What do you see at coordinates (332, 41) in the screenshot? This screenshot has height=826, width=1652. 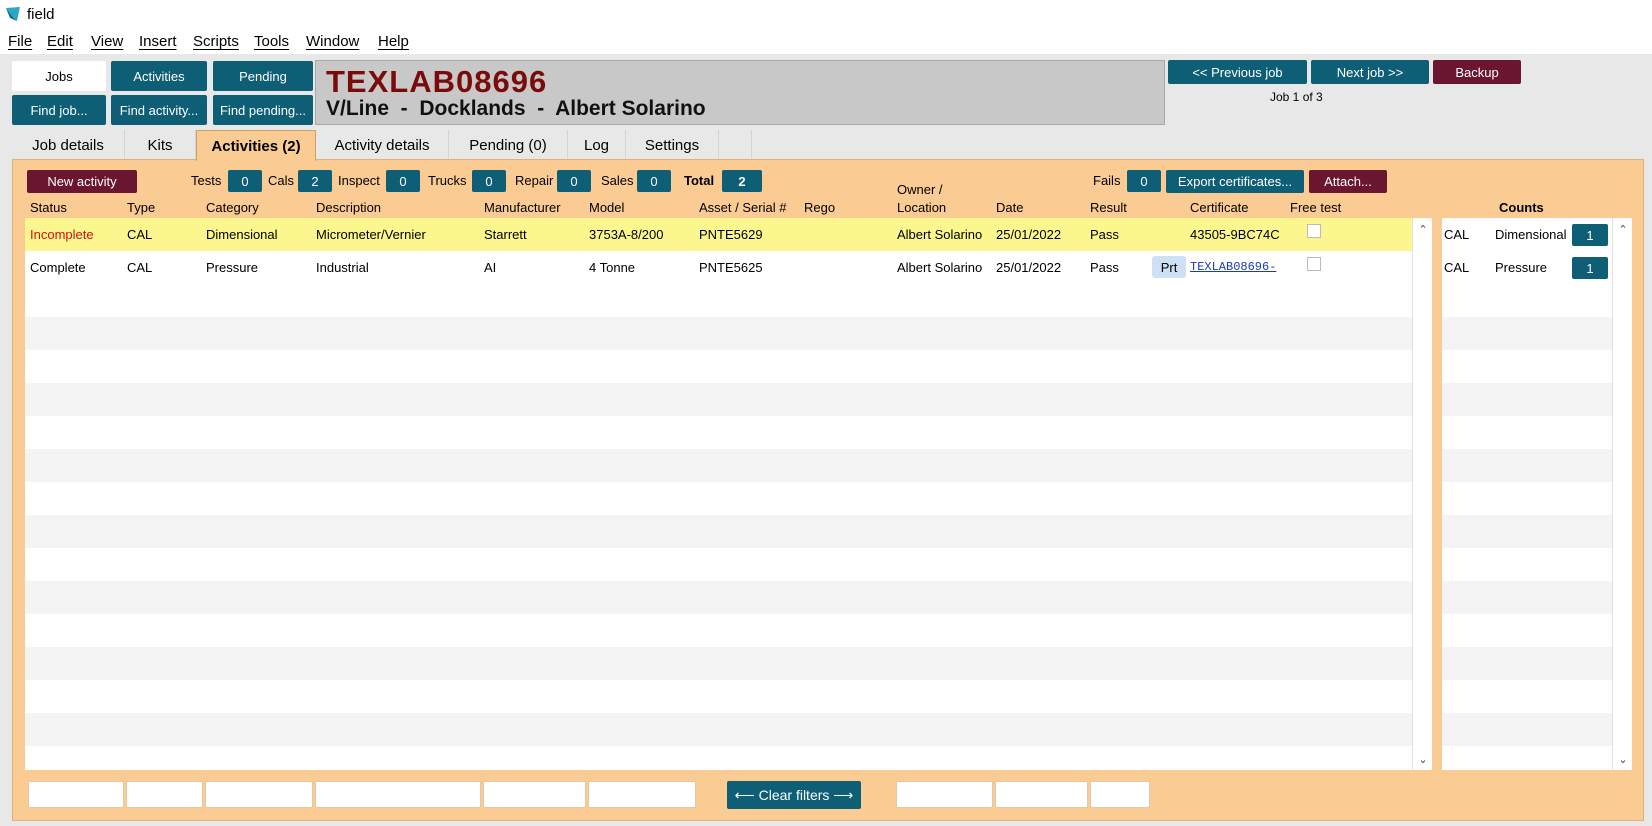 I see `menu-window: Window` at bounding box center [332, 41].